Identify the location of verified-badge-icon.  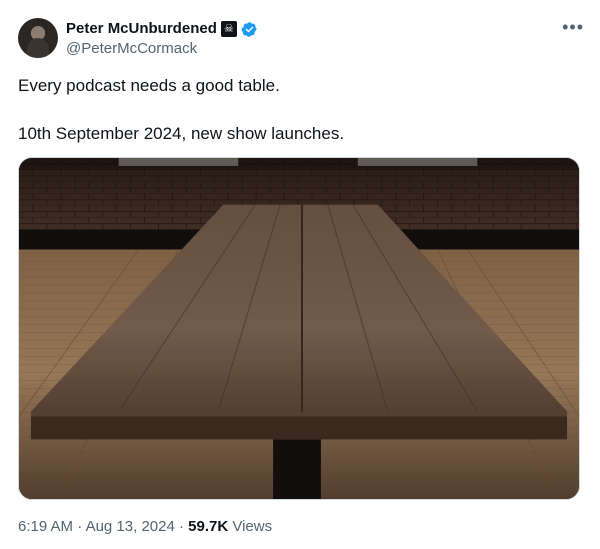
(249, 29).